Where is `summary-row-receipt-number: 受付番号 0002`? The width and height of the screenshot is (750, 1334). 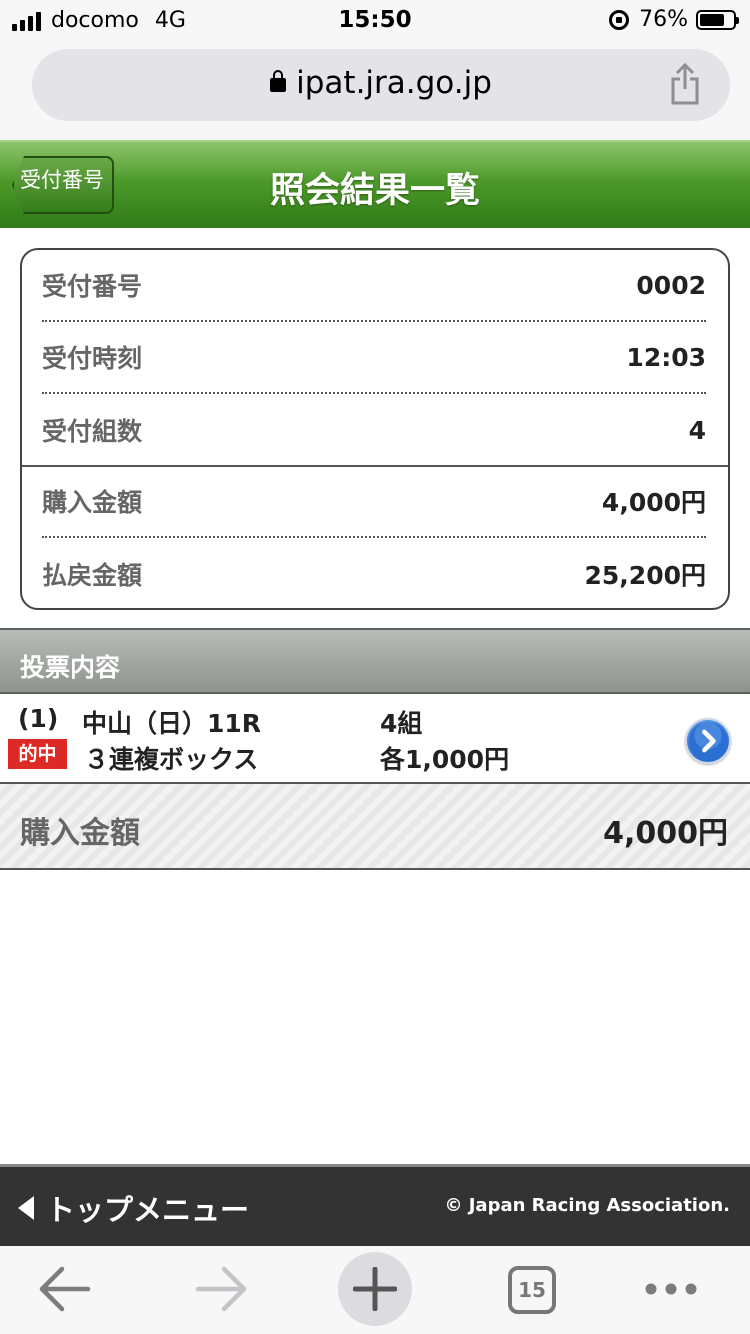
summary-row-receipt-number: 受付番号 0002 is located at coordinates (374, 286).